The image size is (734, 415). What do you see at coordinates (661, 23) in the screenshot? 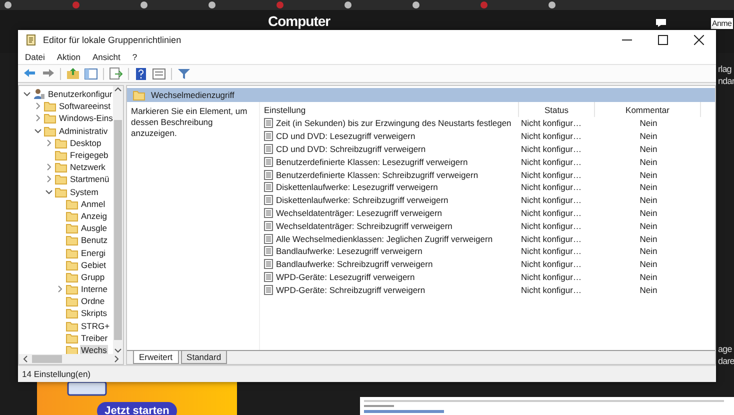
I see `chat-icon` at bounding box center [661, 23].